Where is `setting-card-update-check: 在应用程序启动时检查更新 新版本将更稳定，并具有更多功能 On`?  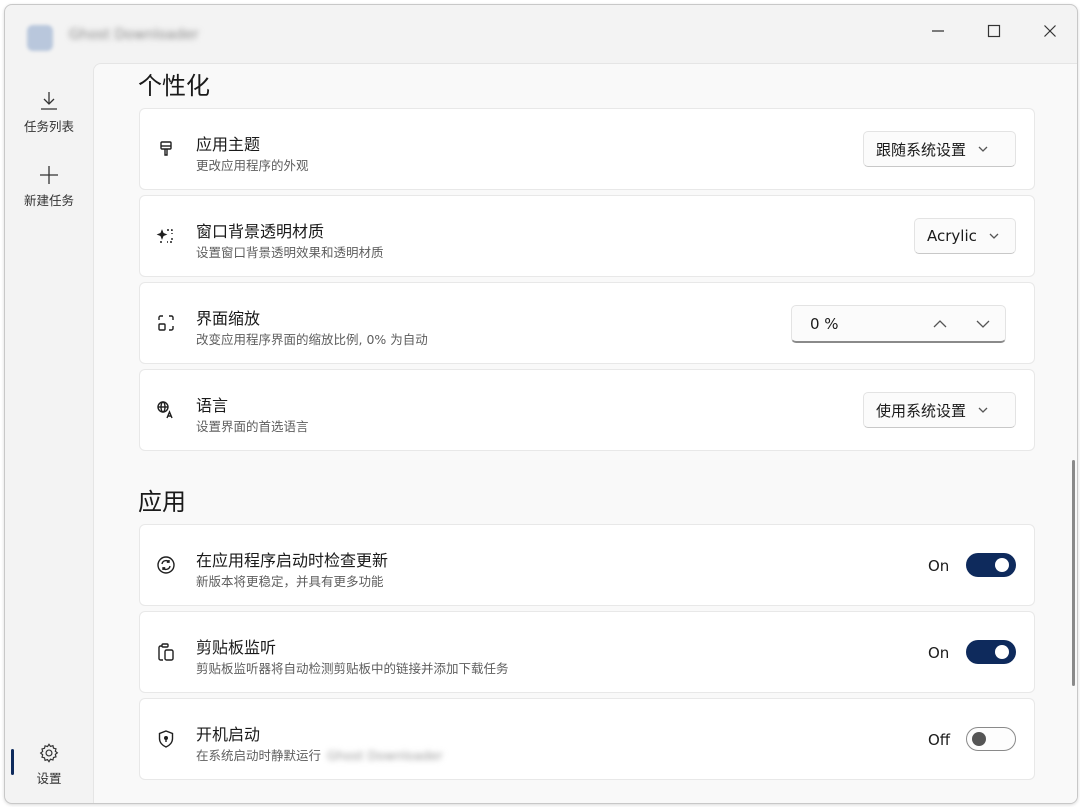 setting-card-update-check: 在应用程序启动时检查更新 新版本将更稳定，并具有更多功能 On is located at coordinates (587, 565).